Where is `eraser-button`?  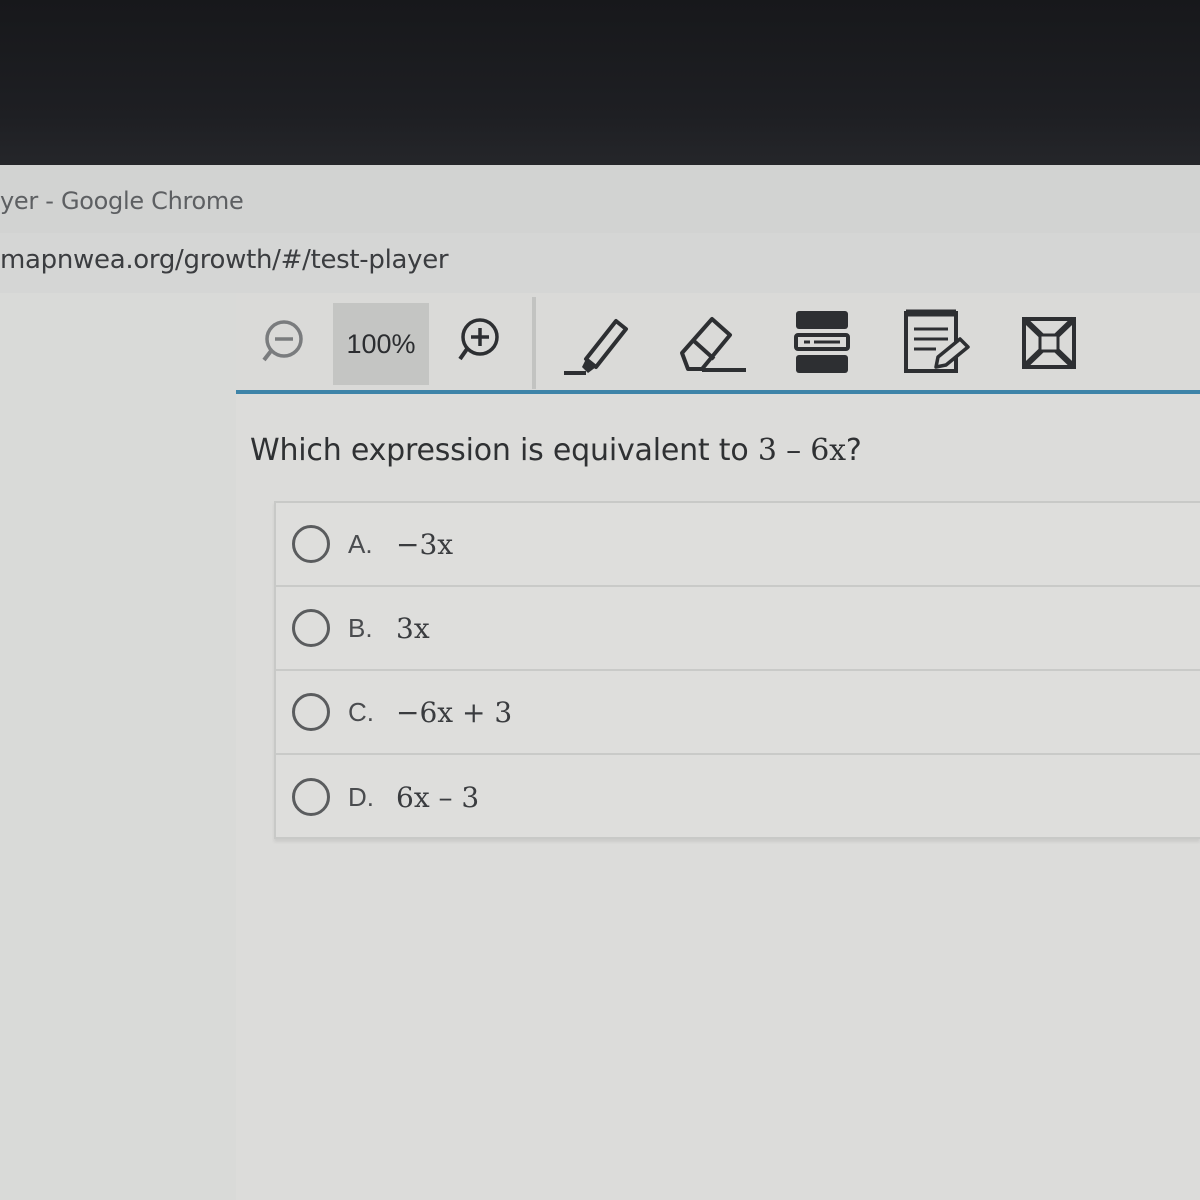
eraser-button is located at coordinates (712, 343).